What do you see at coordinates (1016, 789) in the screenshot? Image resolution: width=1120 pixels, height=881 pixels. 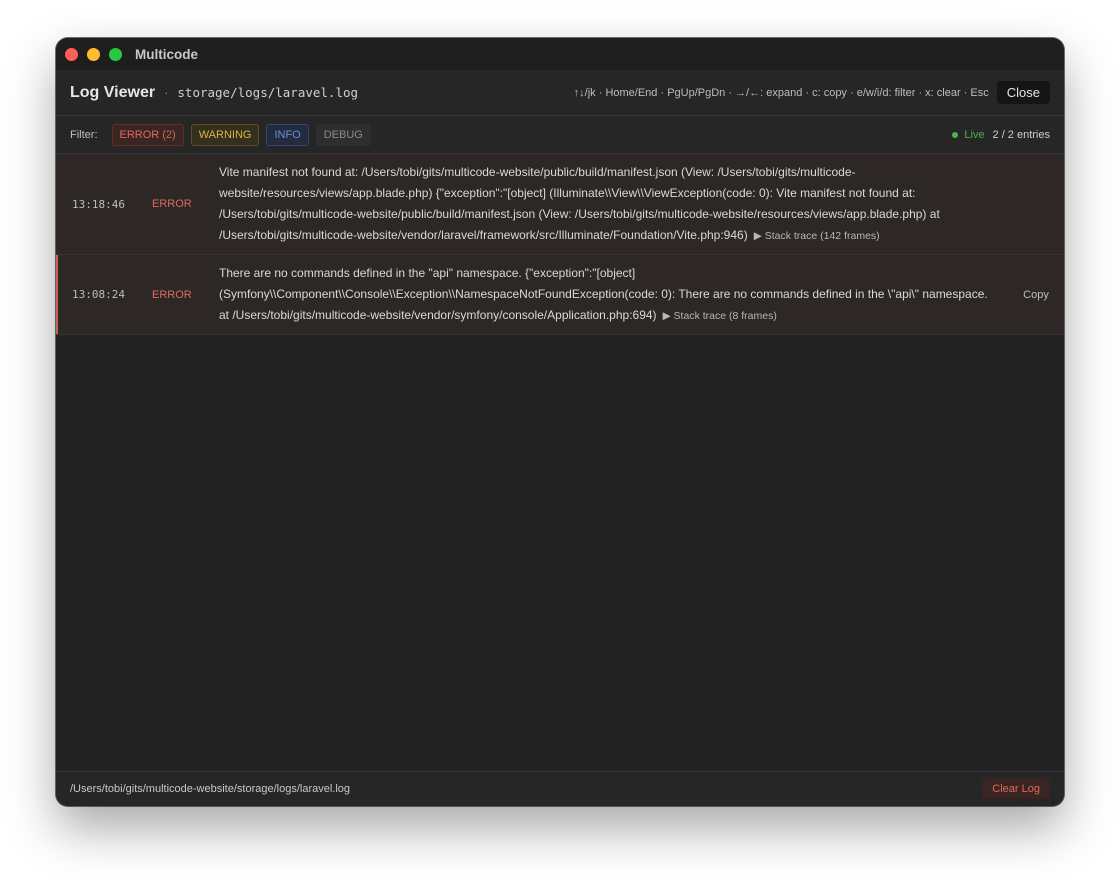 I see `clear-log-button: Clear Log` at bounding box center [1016, 789].